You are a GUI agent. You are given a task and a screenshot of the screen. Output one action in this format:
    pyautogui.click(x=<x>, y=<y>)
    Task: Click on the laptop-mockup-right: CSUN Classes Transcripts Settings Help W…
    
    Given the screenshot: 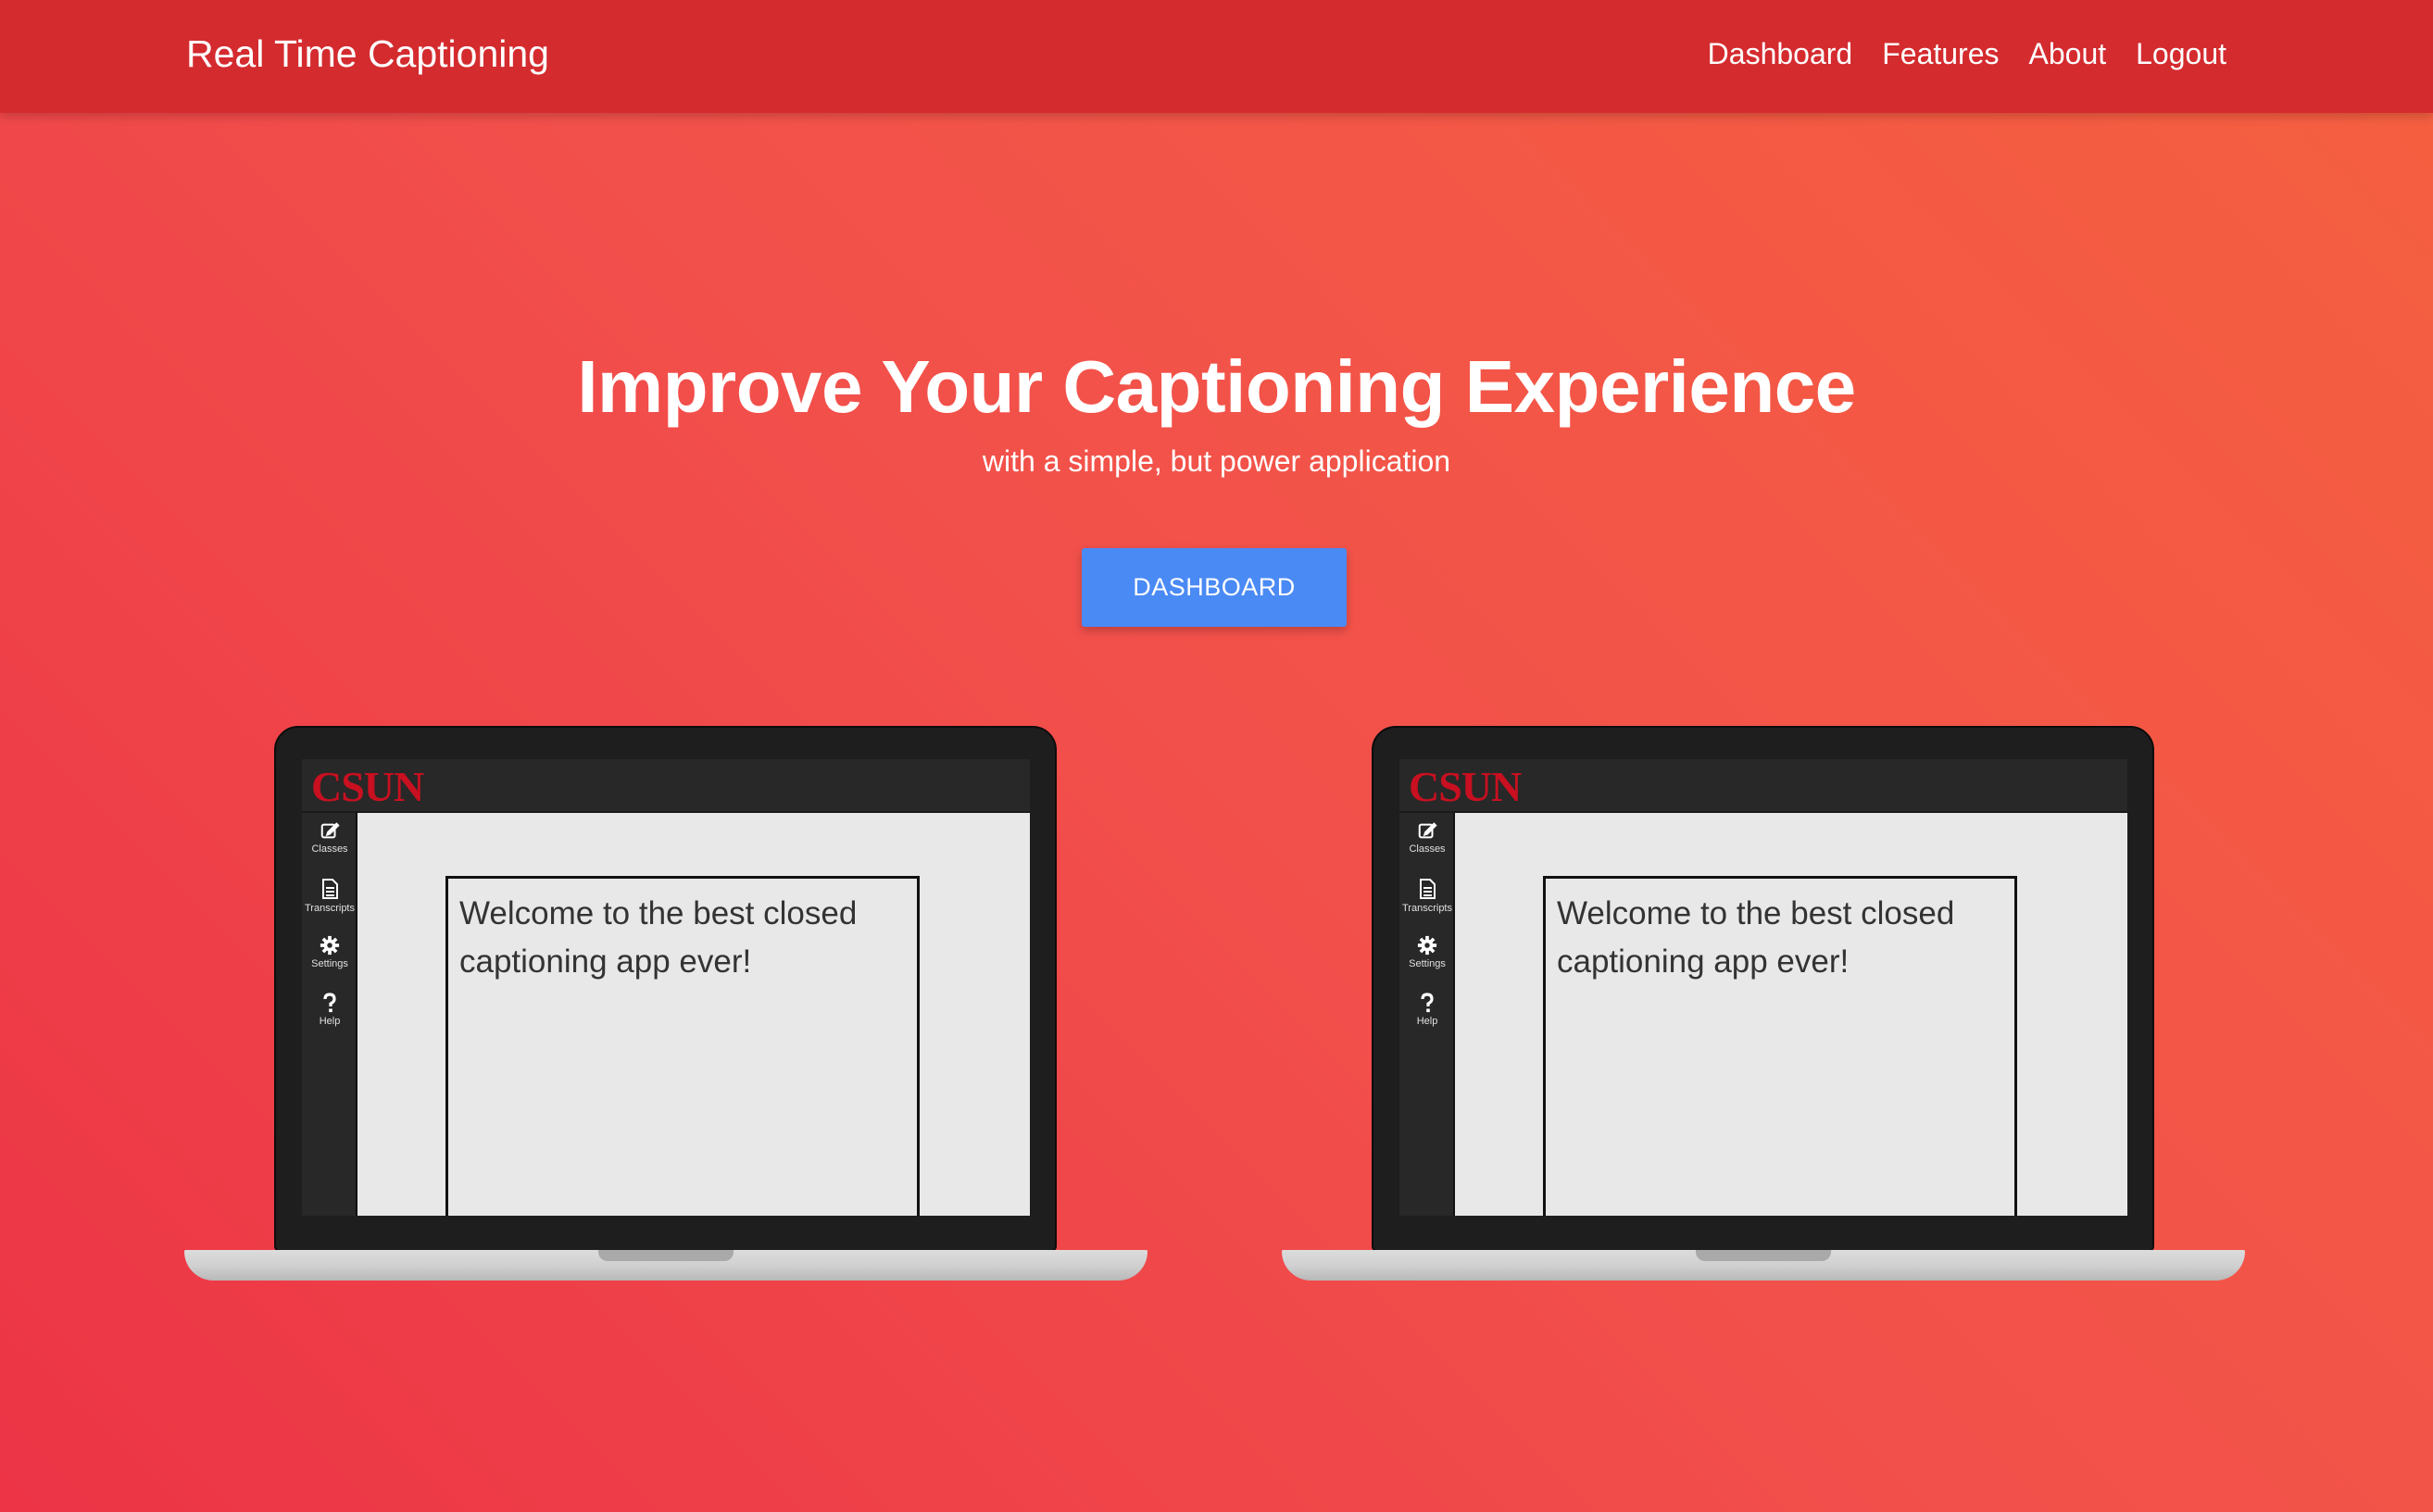 What is the action you would take?
    pyautogui.click(x=1763, y=1004)
    